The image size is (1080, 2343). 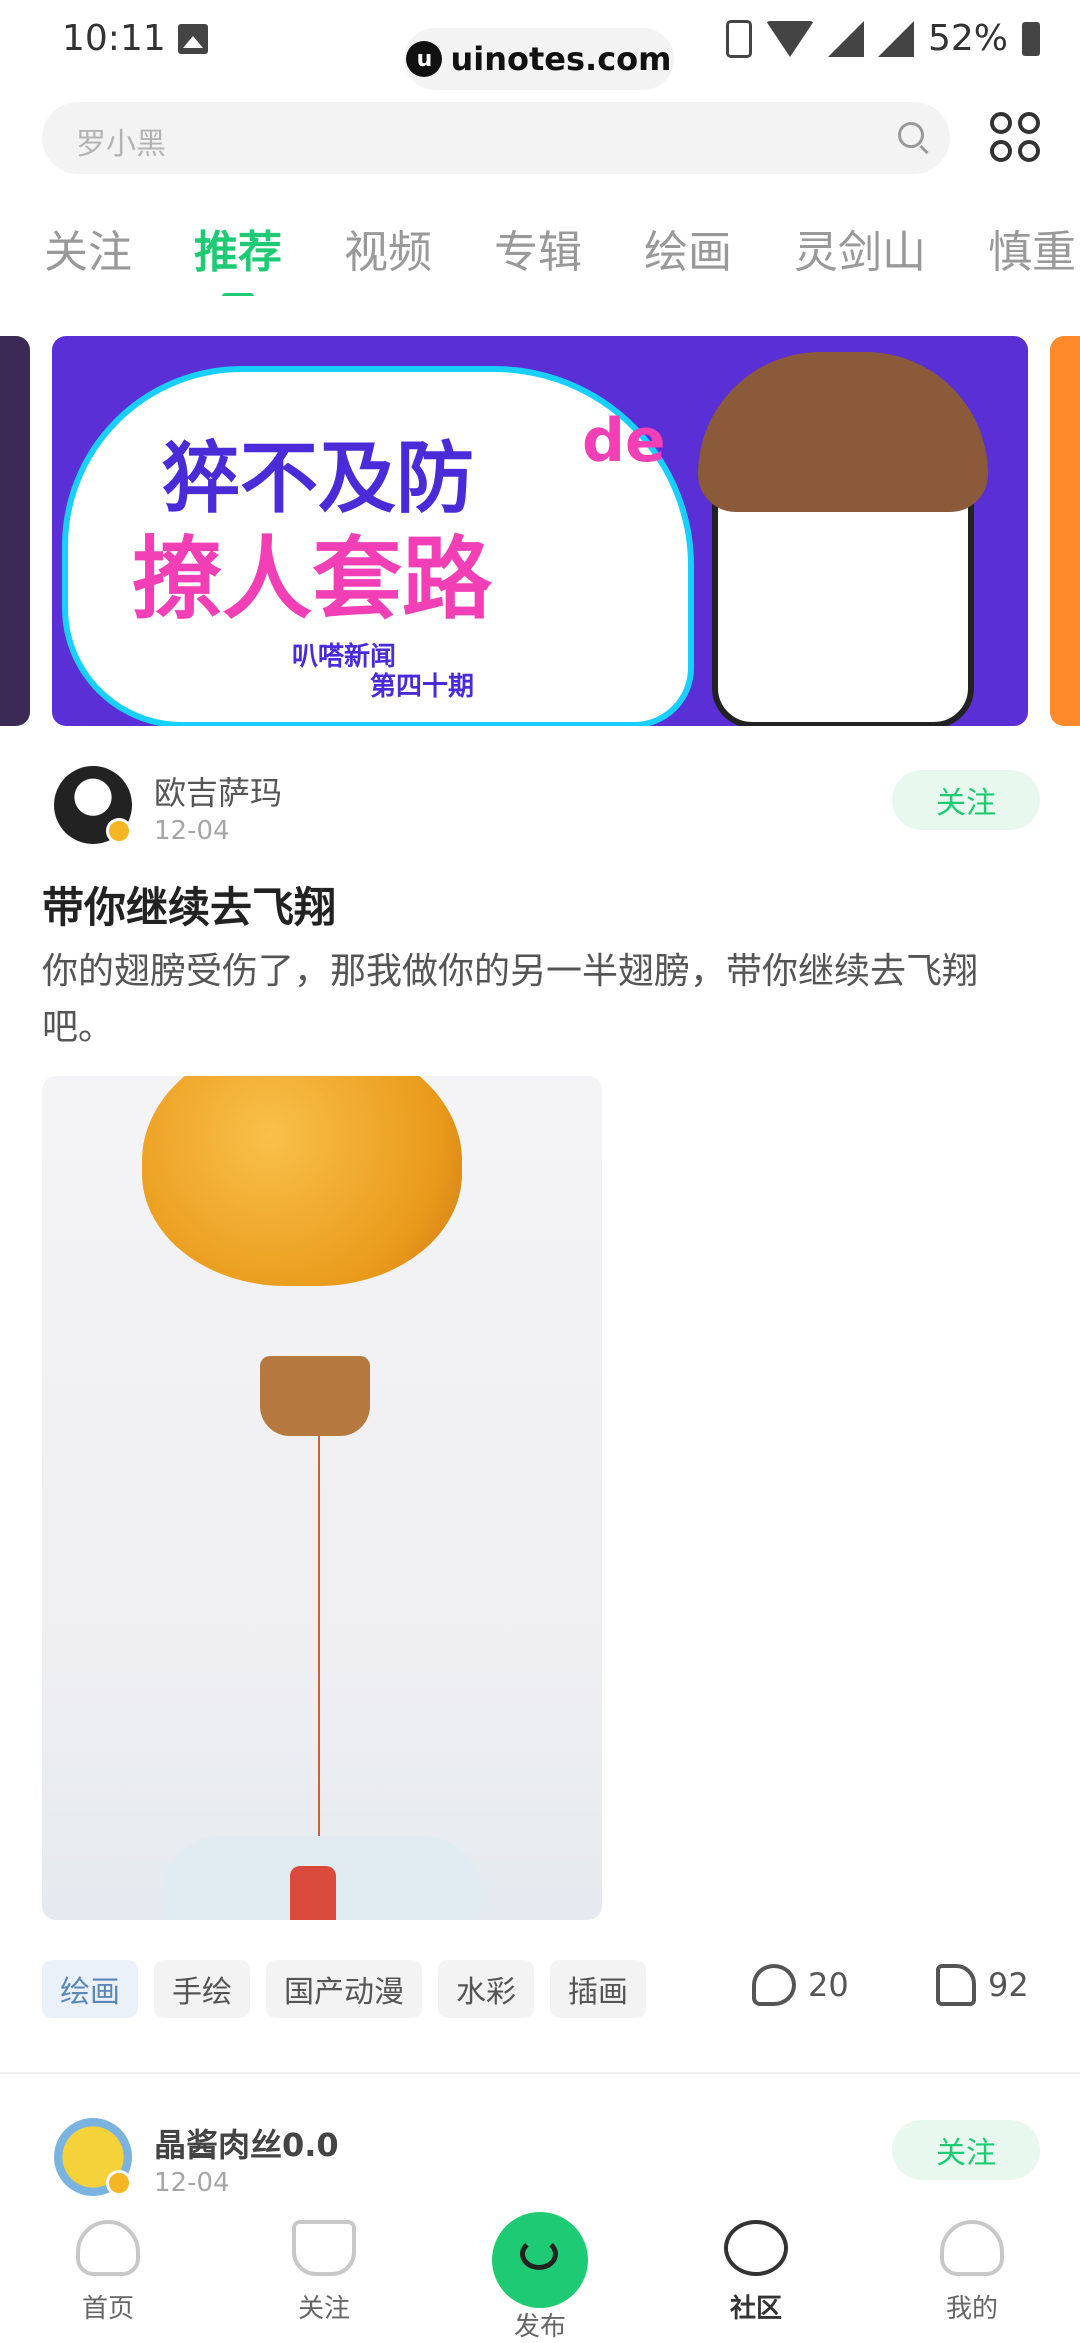 What do you see at coordinates (971, 2309) in the screenshot?
I see `nav-label: 我的` at bounding box center [971, 2309].